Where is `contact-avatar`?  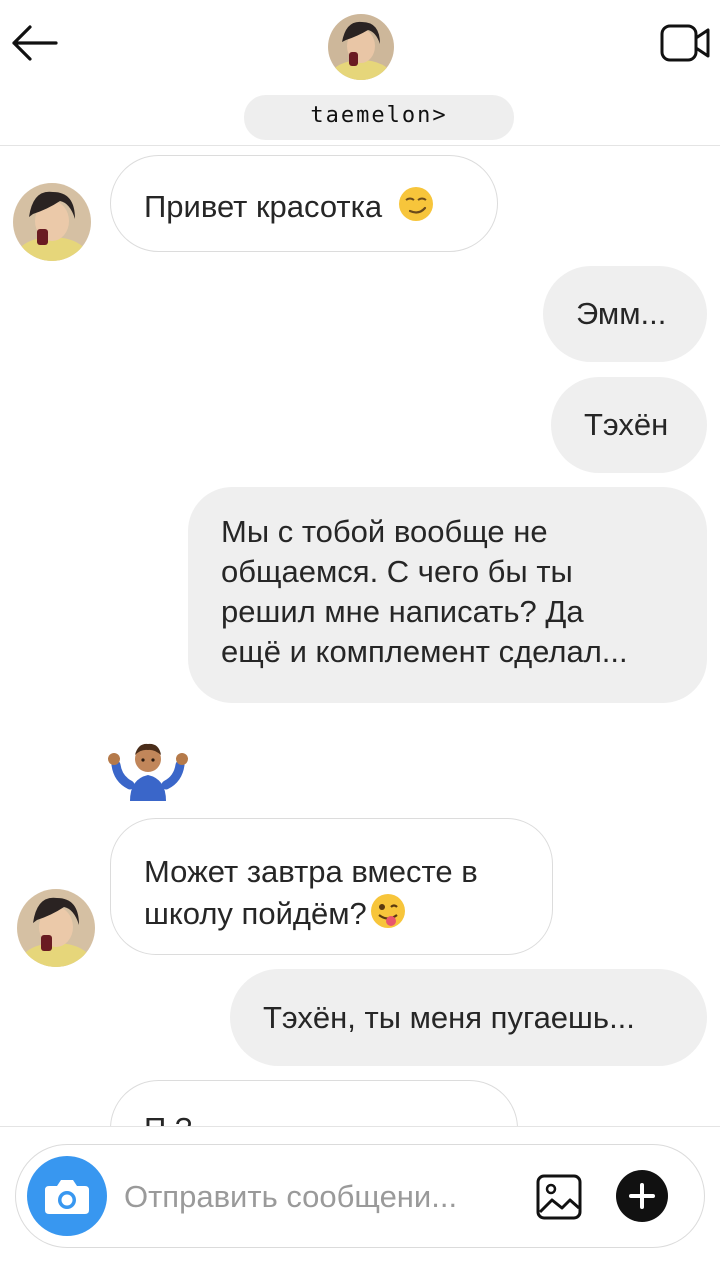 contact-avatar is located at coordinates (361, 47).